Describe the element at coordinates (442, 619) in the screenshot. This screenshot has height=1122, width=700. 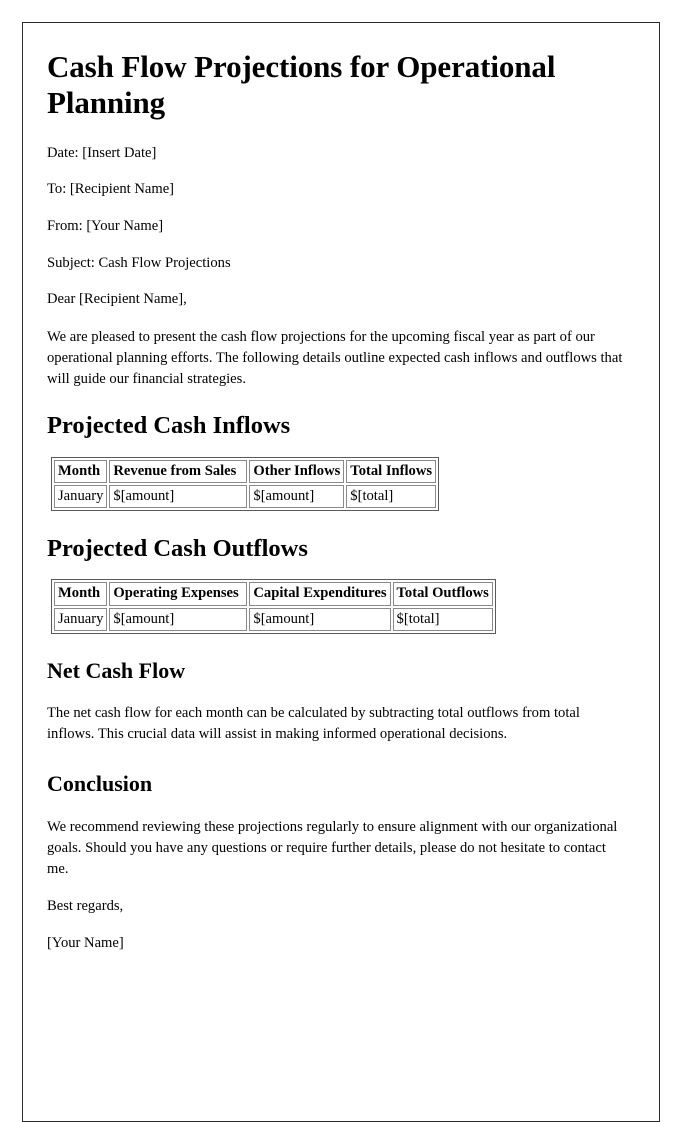
I see `cell-total-outflows: $[total]` at that location.